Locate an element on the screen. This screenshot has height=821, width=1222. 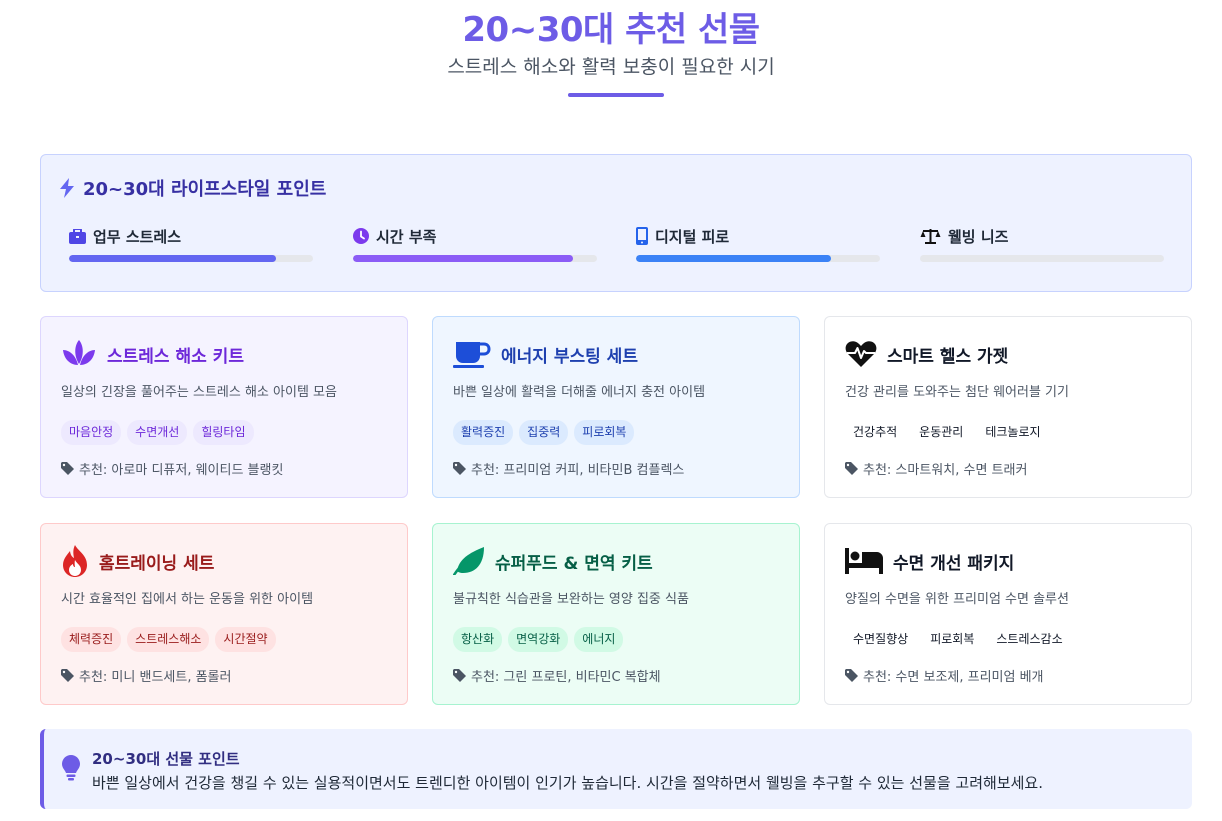
metric-label: 시간 부족 is located at coordinates (406, 236).